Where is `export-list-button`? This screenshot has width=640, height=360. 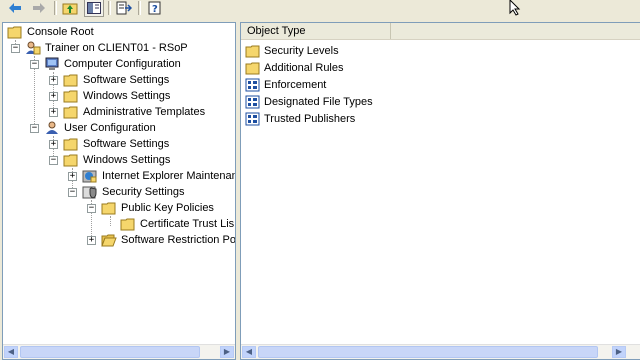 export-list-button is located at coordinates (124, 8).